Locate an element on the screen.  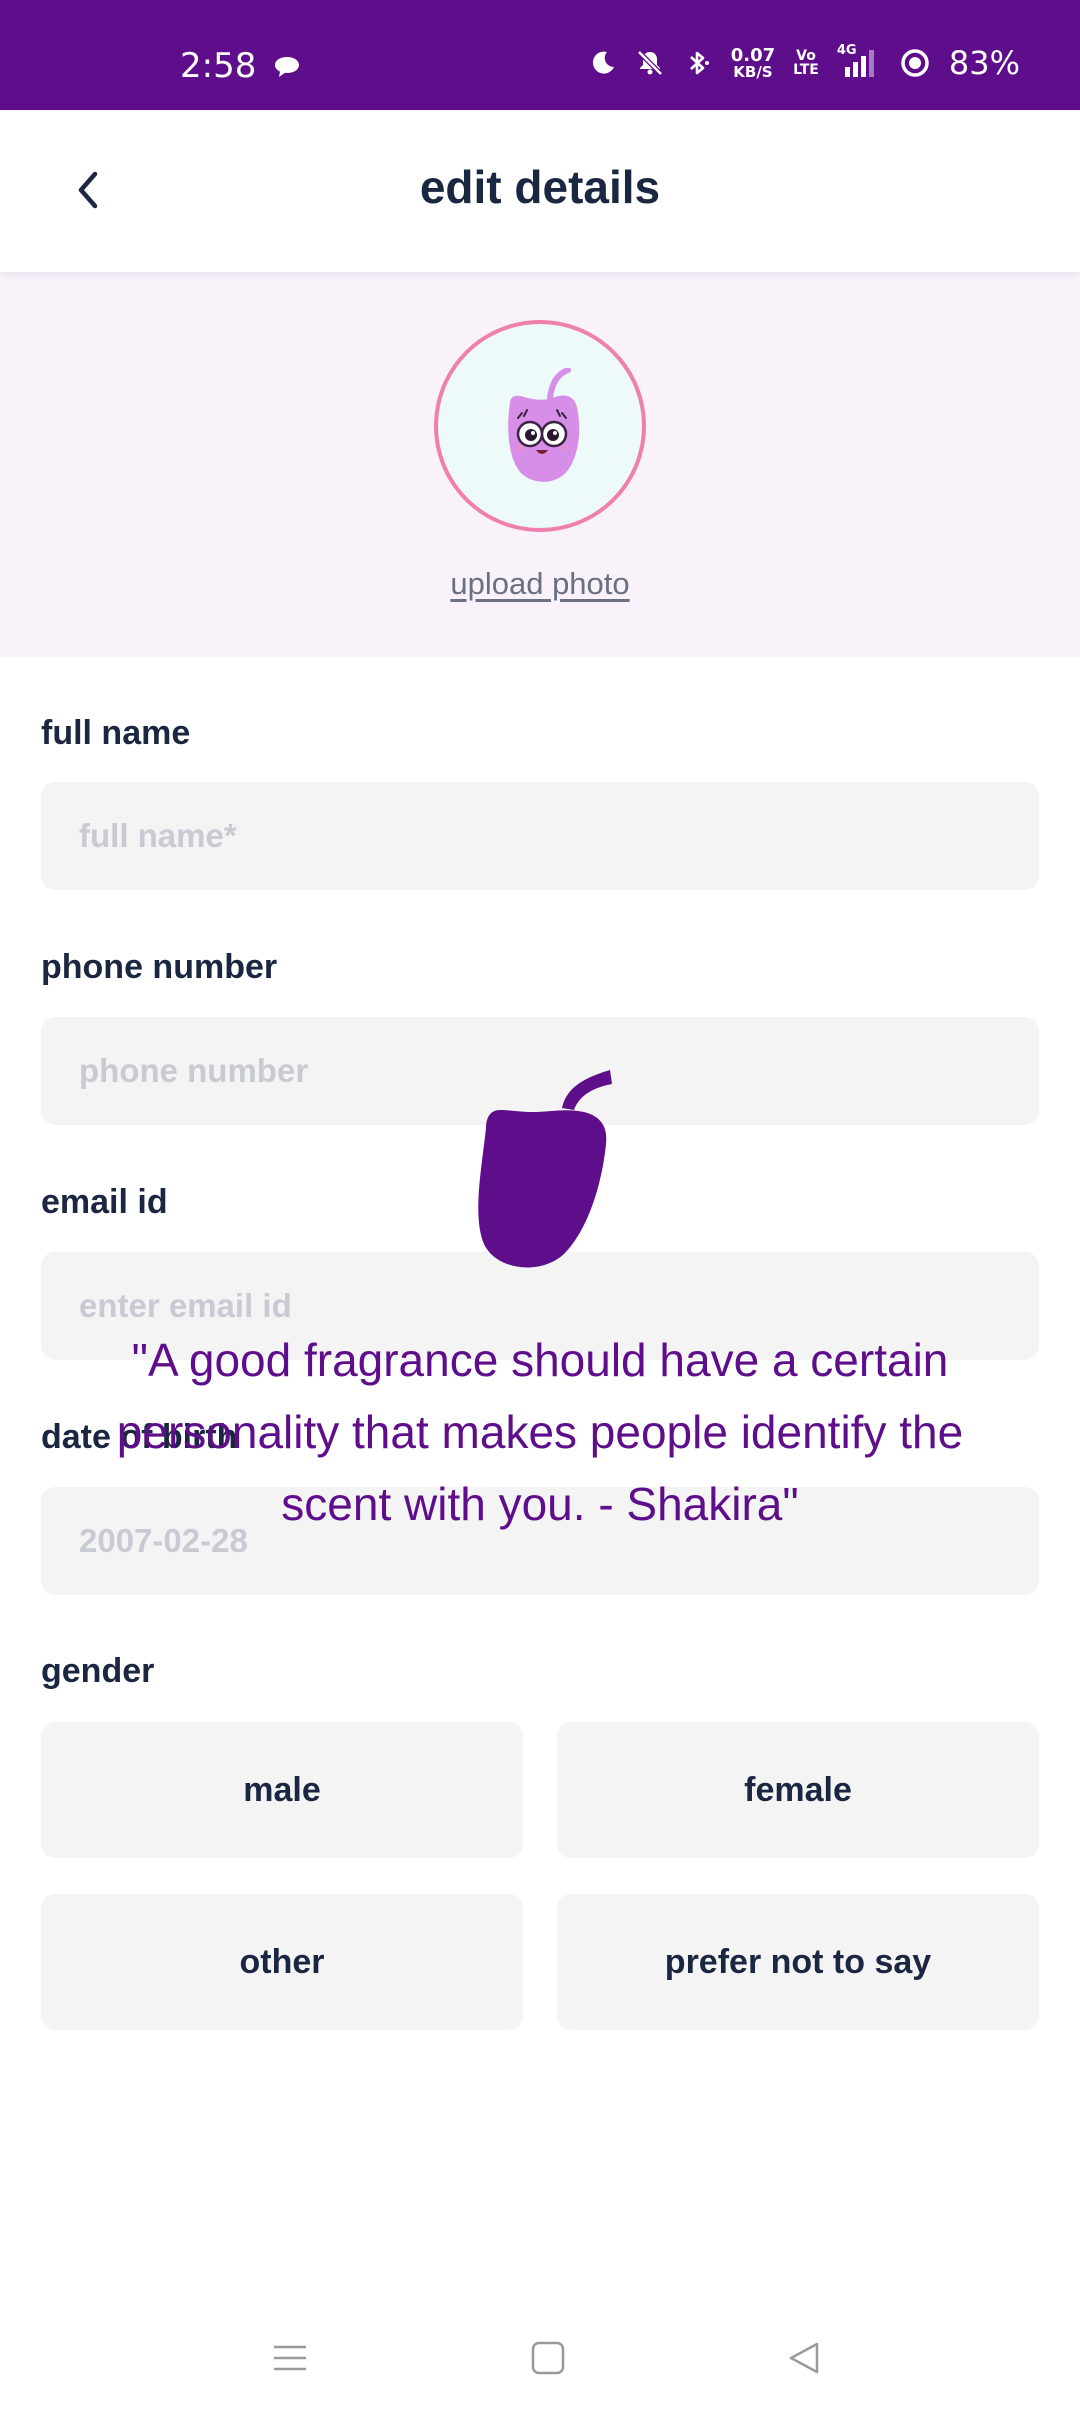
chat-bubble-icon is located at coordinates (287, 69).